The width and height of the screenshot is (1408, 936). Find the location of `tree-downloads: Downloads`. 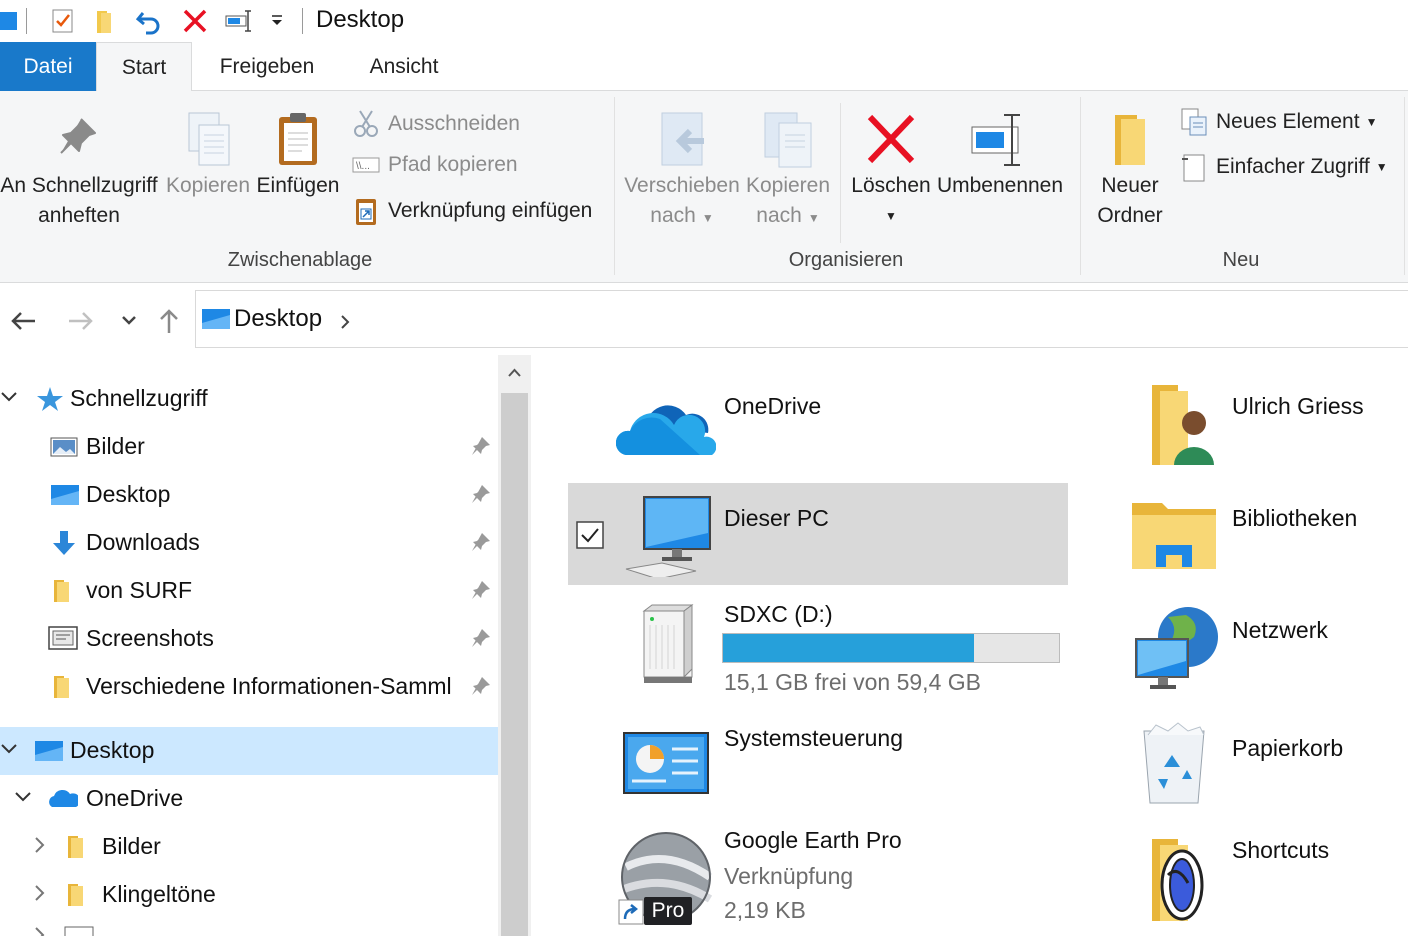

tree-downloads: Downloads is located at coordinates (249, 543).